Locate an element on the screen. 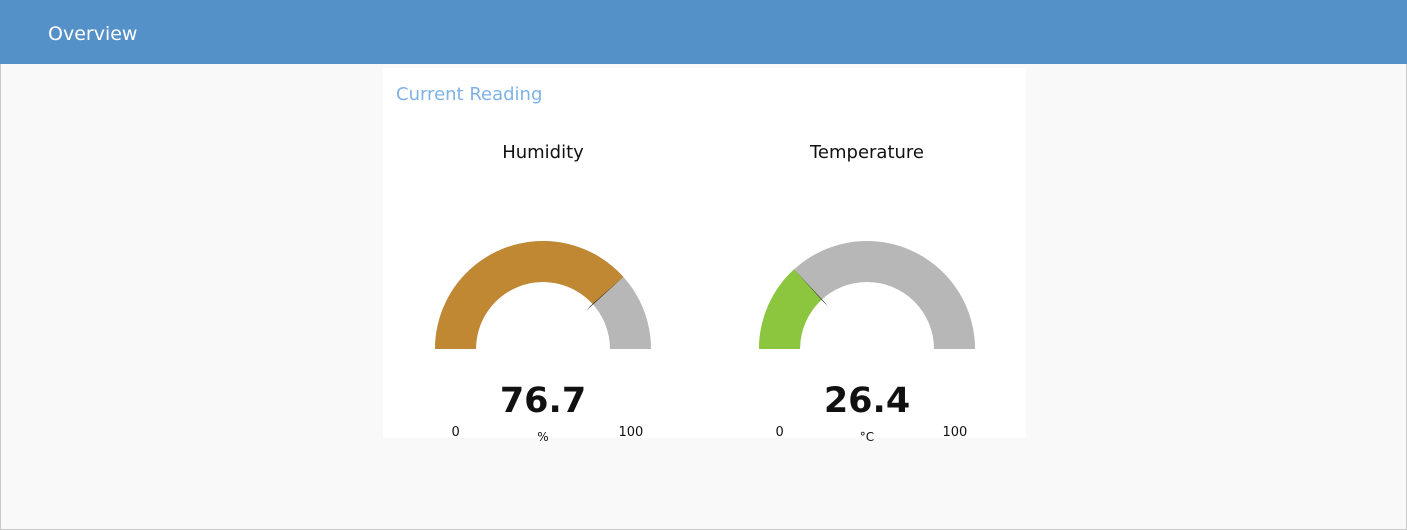 Image resolution: width=1407 pixels, height=530 pixels. page-title: Overview is located at coordinates (93, 34).